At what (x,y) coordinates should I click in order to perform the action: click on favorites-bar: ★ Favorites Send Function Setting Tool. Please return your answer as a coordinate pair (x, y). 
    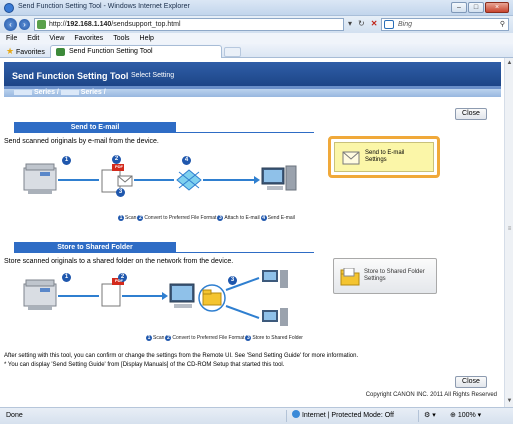
    Looking at the image, I should click on (256, 51).